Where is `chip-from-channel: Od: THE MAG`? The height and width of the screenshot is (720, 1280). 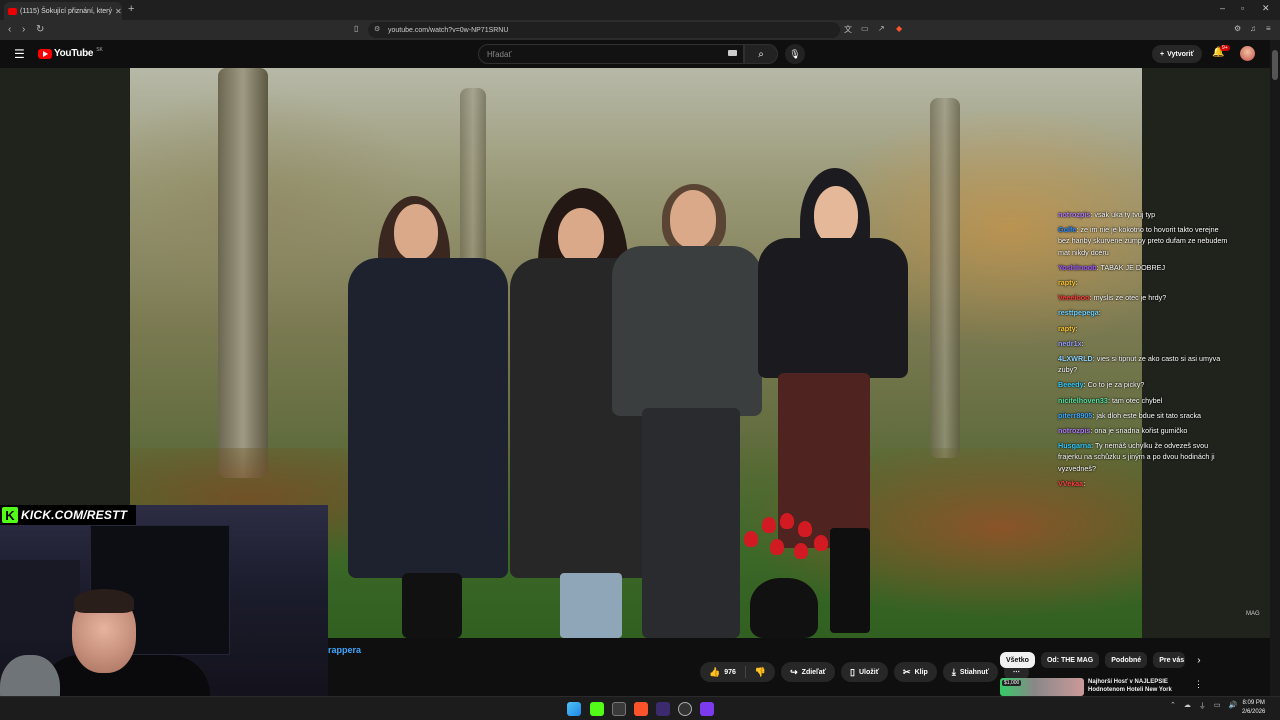
chip-from-channel: Od: THE MAG is located at coordinates (1070, 660).